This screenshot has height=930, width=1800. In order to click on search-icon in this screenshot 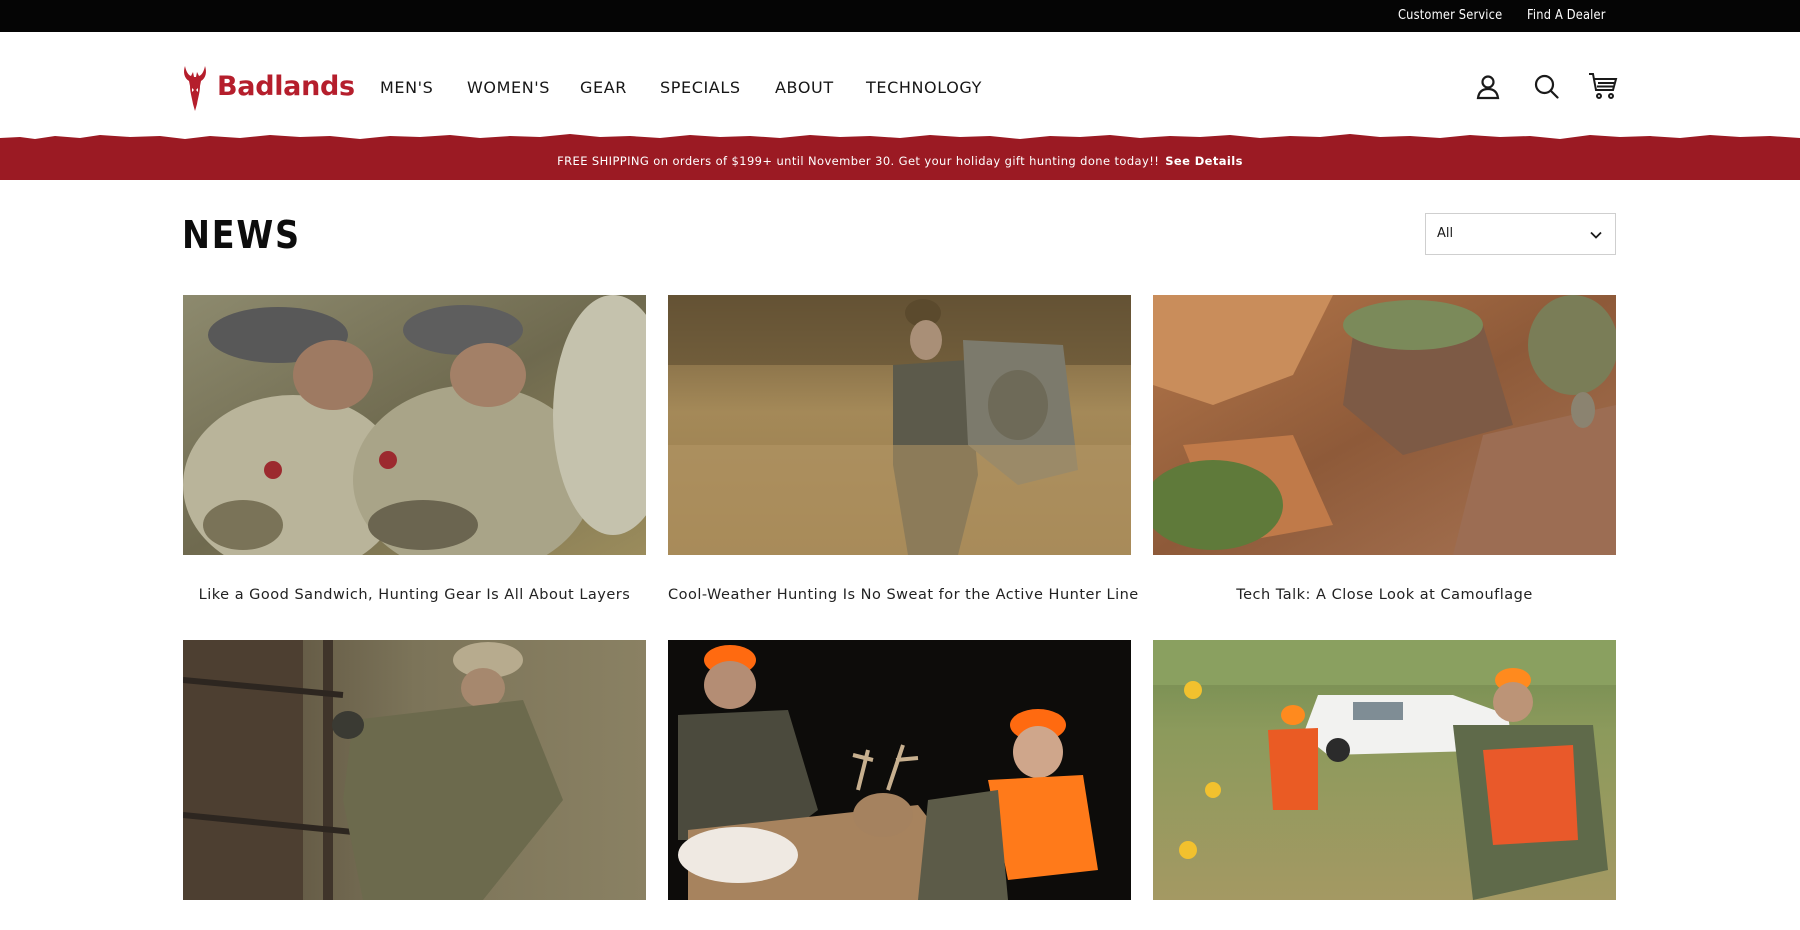, I will do `click(1546, 89)`.